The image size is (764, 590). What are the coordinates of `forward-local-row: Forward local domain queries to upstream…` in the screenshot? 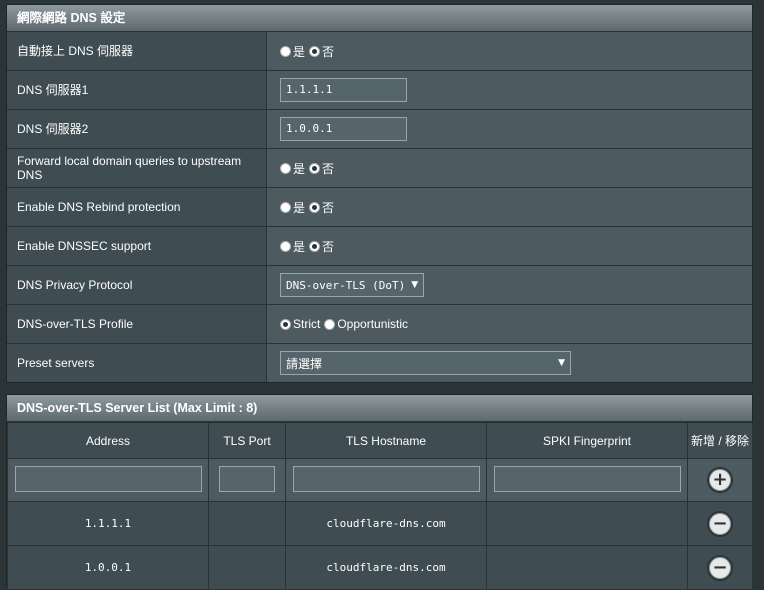 It's located at (379, 168).